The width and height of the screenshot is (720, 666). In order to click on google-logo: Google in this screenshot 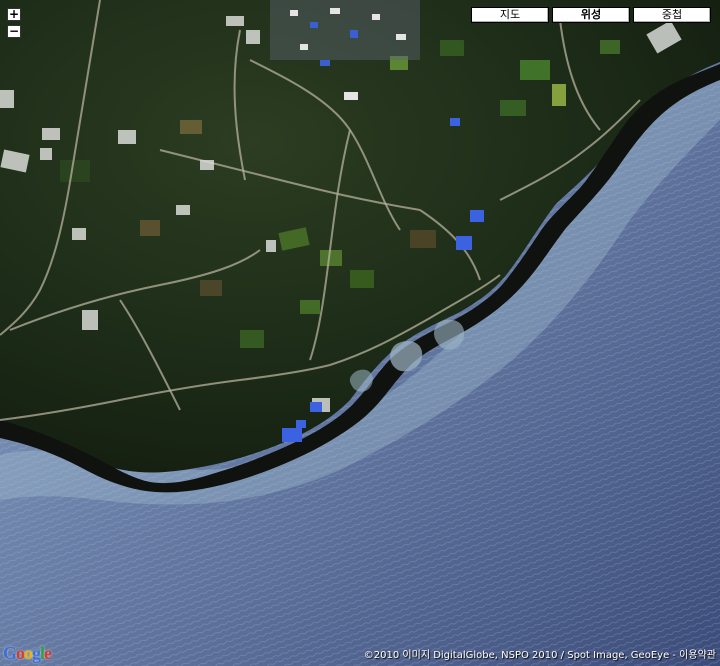, I will do `click(27, 653)`.